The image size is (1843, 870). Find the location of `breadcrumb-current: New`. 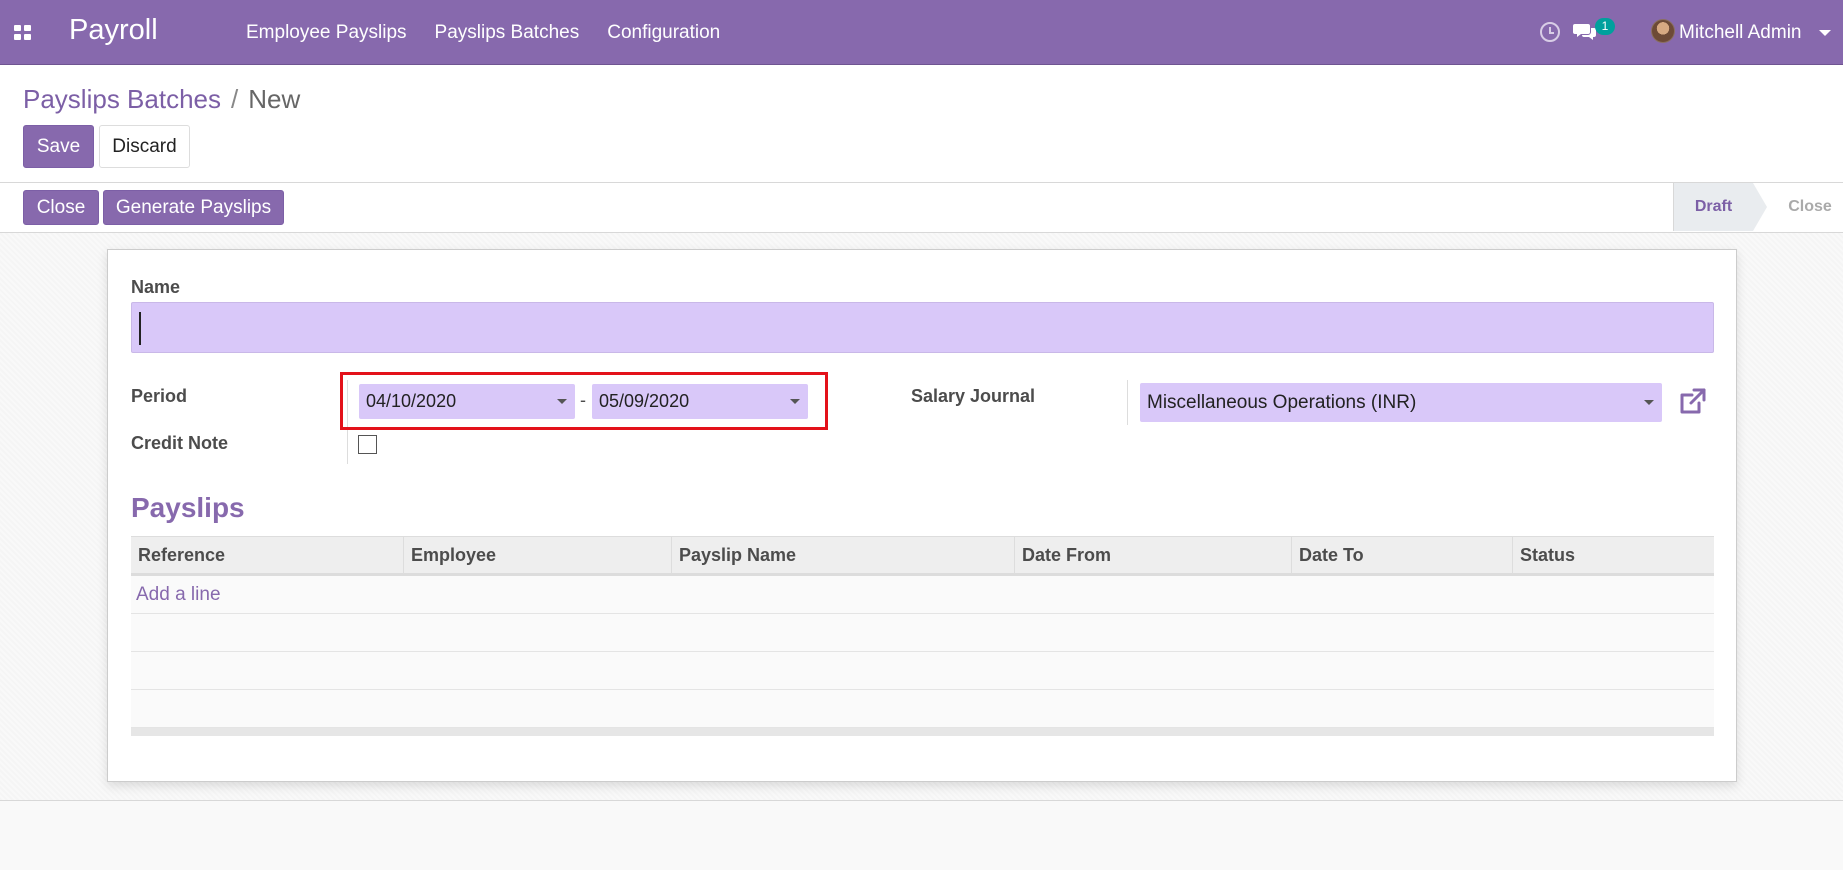

breadcrumb-current: New is located at coordinates (274, 99).